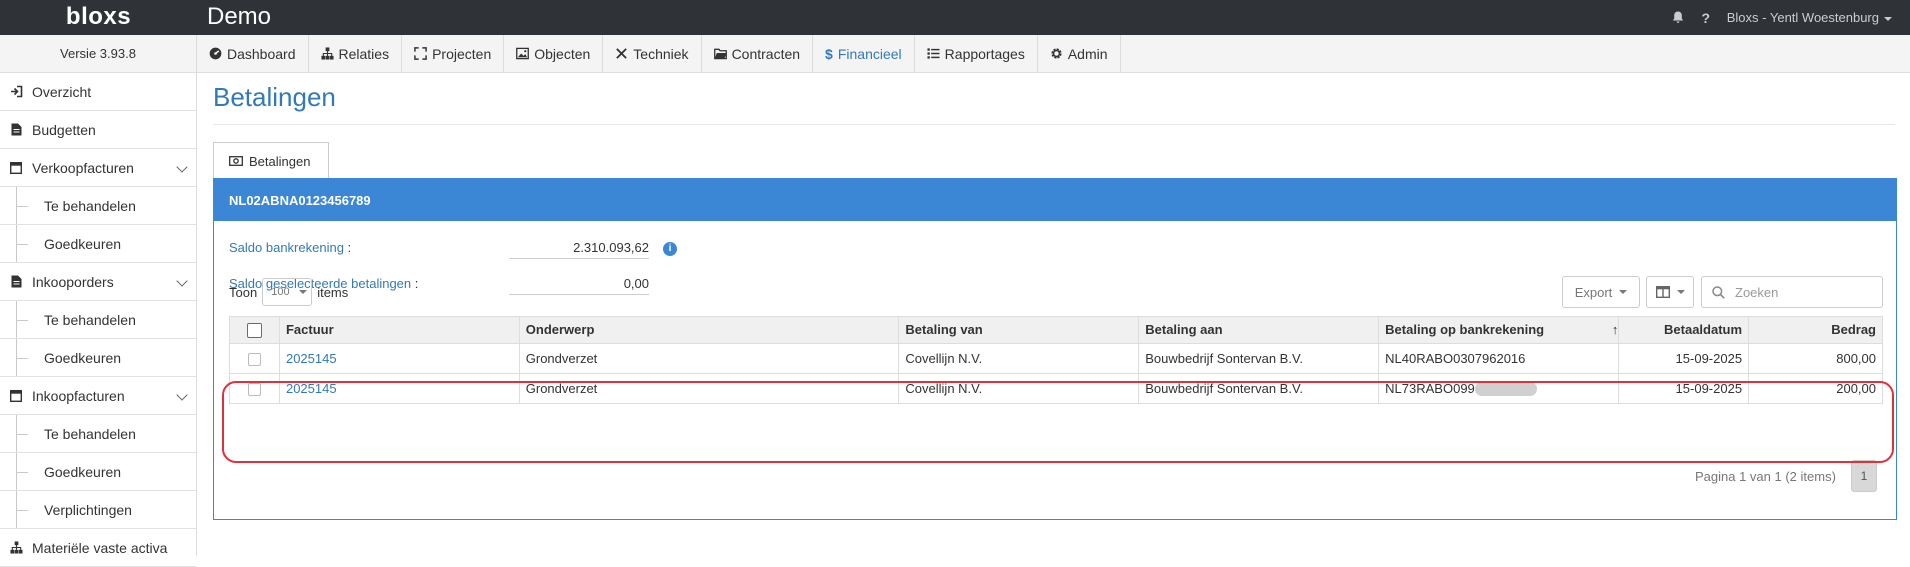 The width and height of the screenshot is (1910, 567). Describe the element at coordinates (73, 281) in the screenshot. I see `sidebar-item-label: Inkooporders` at that location.